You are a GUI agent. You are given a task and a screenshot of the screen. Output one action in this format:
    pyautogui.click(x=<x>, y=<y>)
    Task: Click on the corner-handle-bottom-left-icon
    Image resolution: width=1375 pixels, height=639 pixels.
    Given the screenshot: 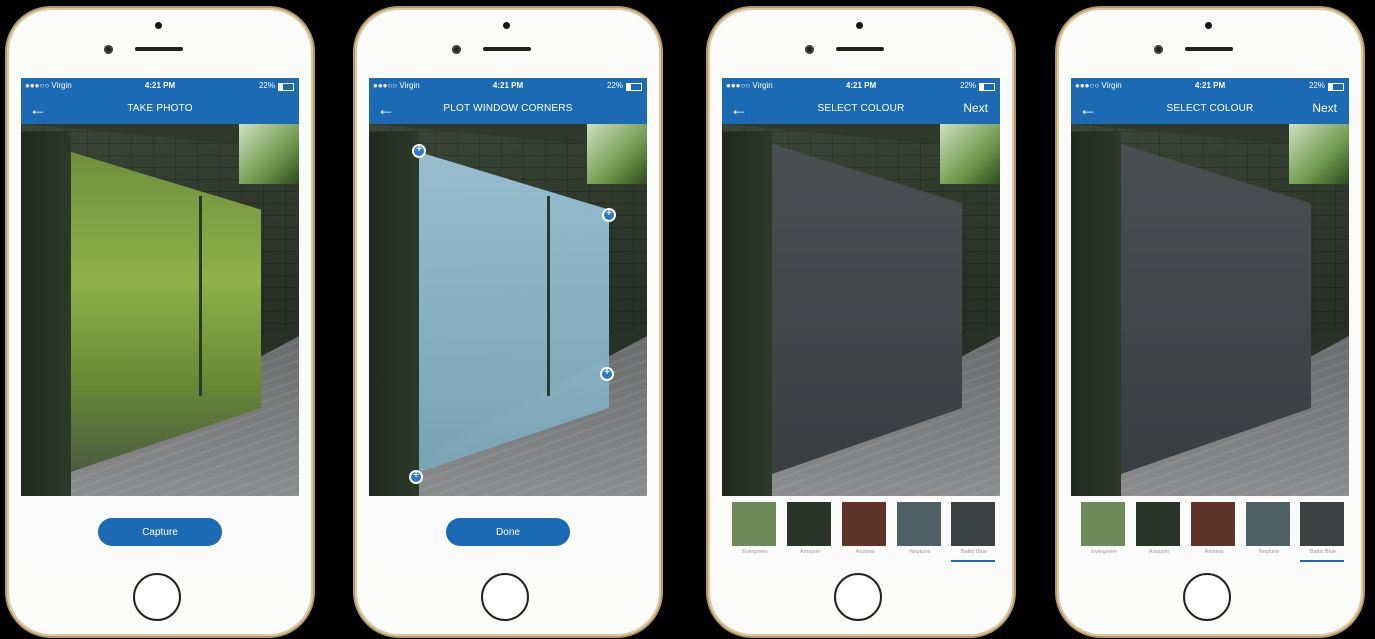 What is the action you would take?
    pyautogui.click(x=416, y=477)
    